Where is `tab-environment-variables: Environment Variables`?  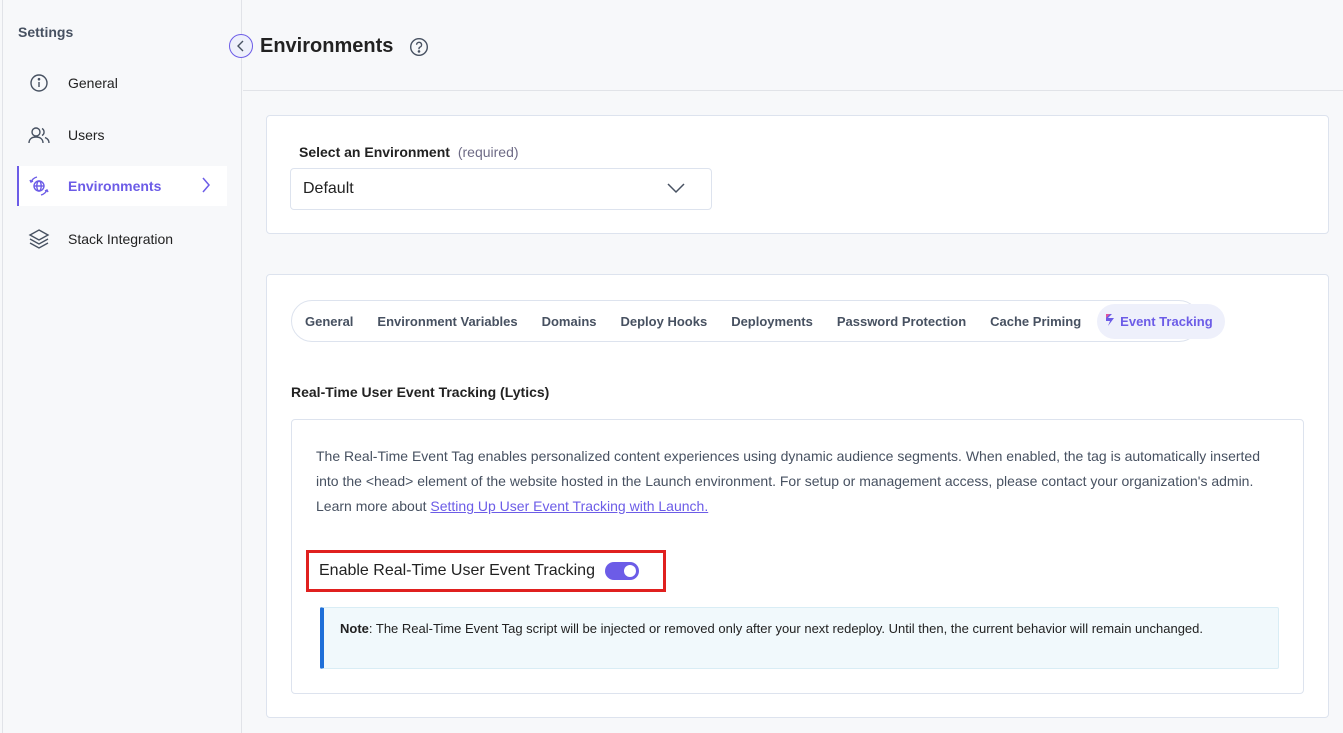
tab-environment-variables: Environment Variables is located at coordinates (447, 321).